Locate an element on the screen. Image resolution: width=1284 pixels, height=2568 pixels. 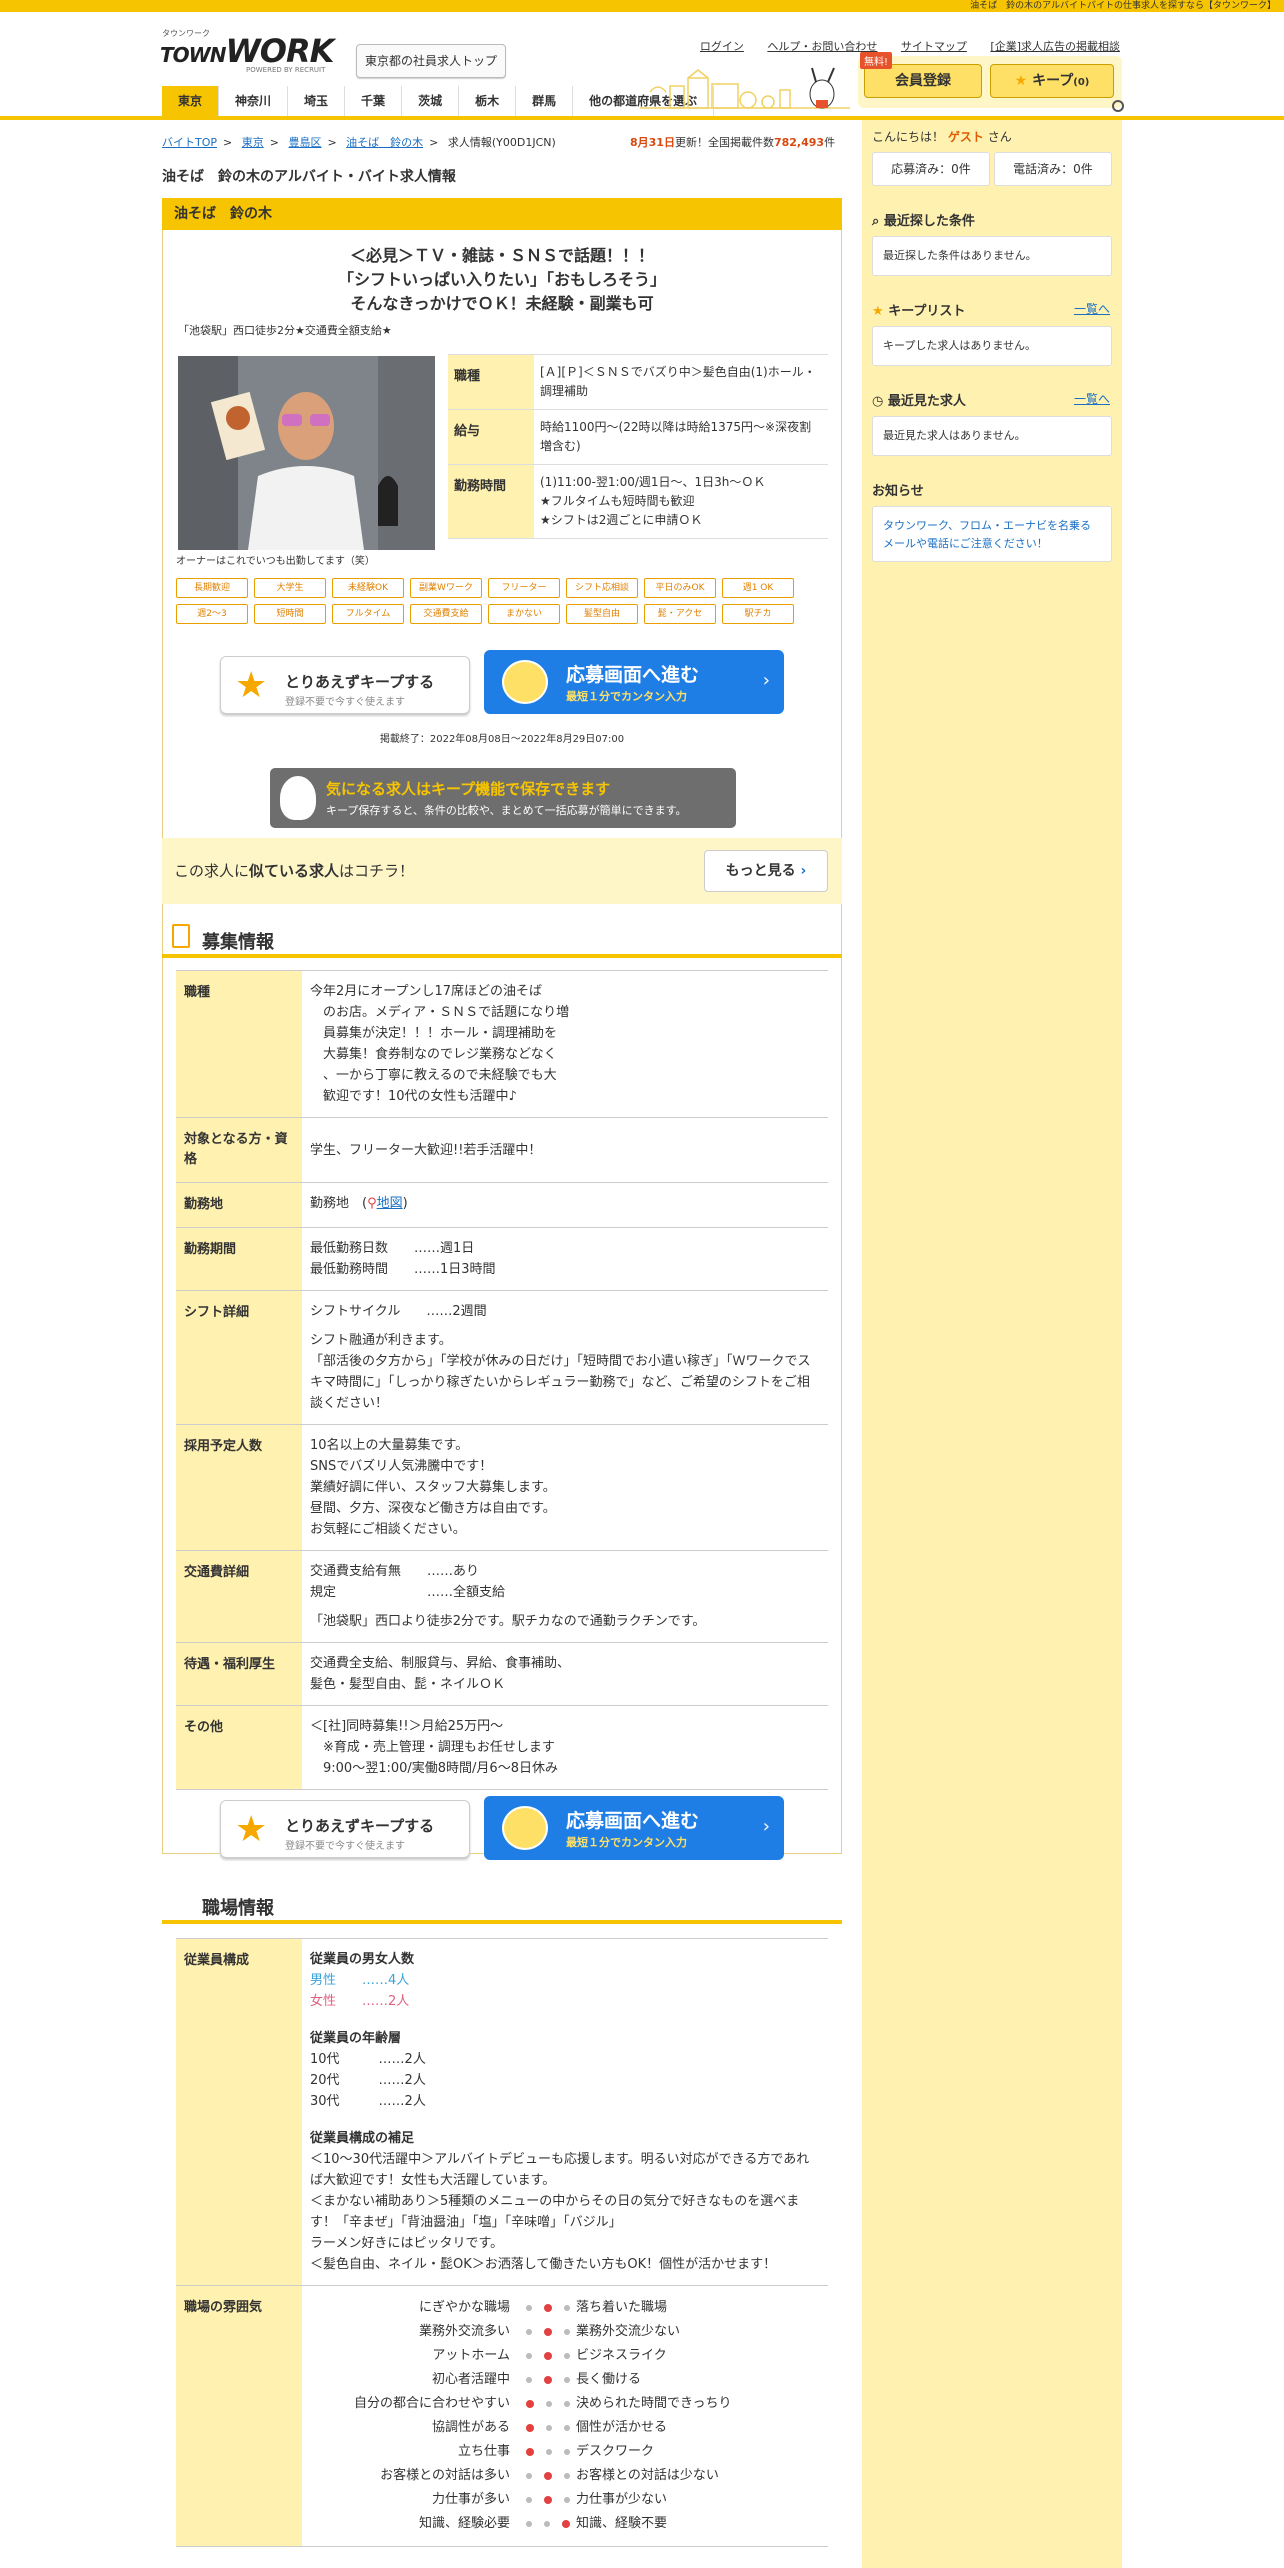
recent-view-more-link: 一覧へ is located at coordinates (1094, 398).